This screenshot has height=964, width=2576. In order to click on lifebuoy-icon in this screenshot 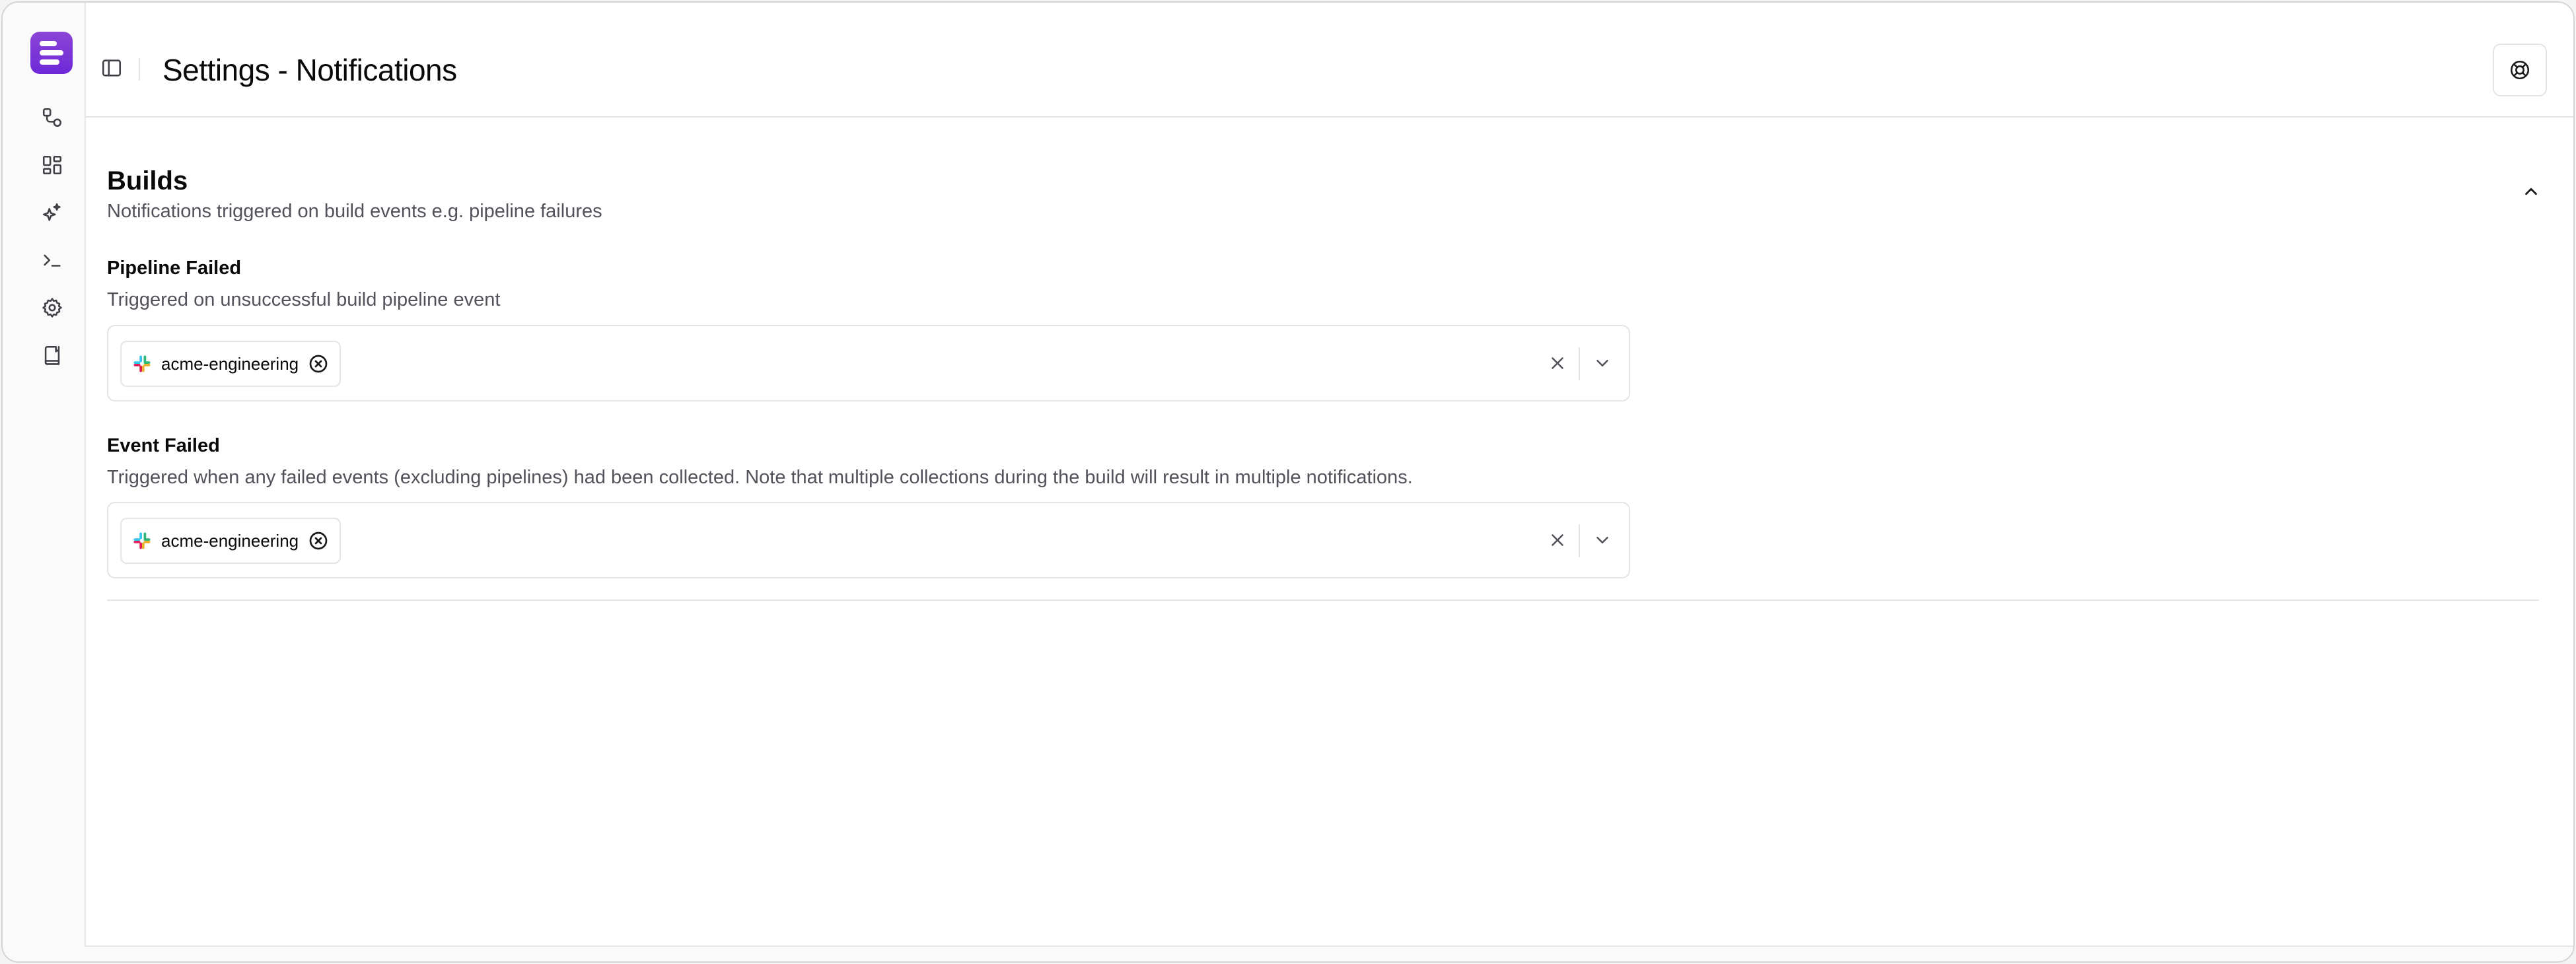, I will do `click(2520, 70)`.